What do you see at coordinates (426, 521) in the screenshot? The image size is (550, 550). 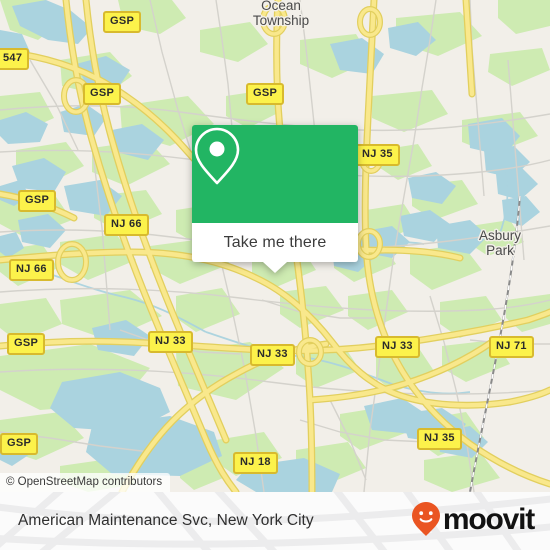 I see `moovit-smiley-pin-icon` at bounding box center [426, 521].